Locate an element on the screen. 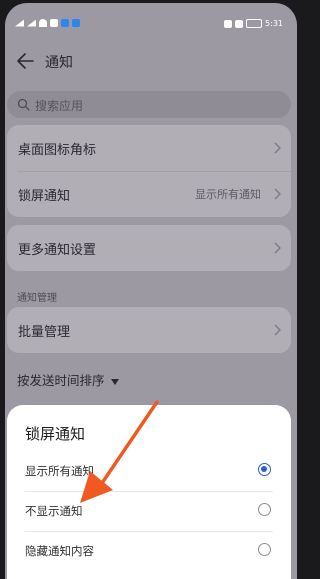 This screenshot has width=320, height=579. batch-card: 批量管理 is located at coordinates (149, 330).